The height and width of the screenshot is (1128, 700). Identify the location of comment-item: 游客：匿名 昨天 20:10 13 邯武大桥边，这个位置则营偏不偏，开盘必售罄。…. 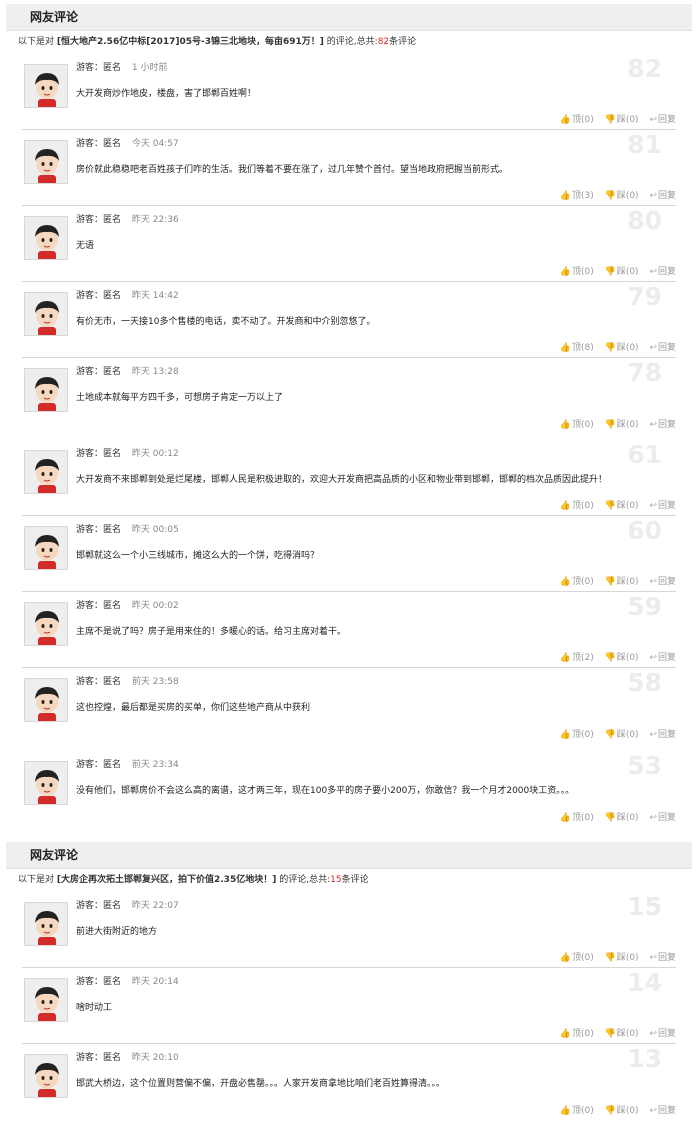
(349, 1082).